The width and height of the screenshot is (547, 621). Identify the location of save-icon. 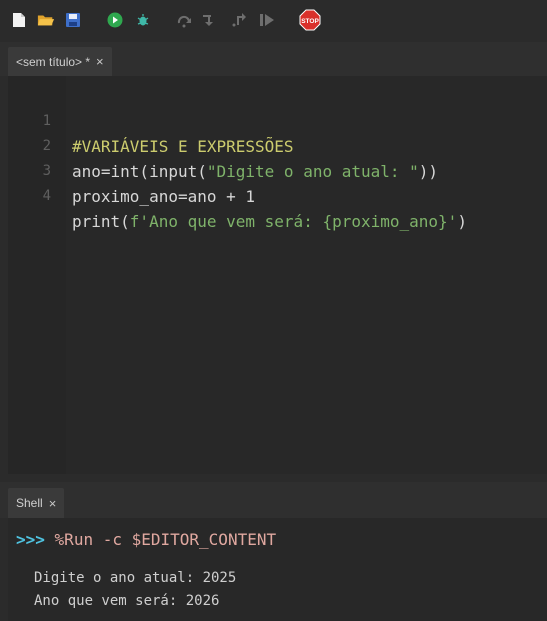
(73, 20).